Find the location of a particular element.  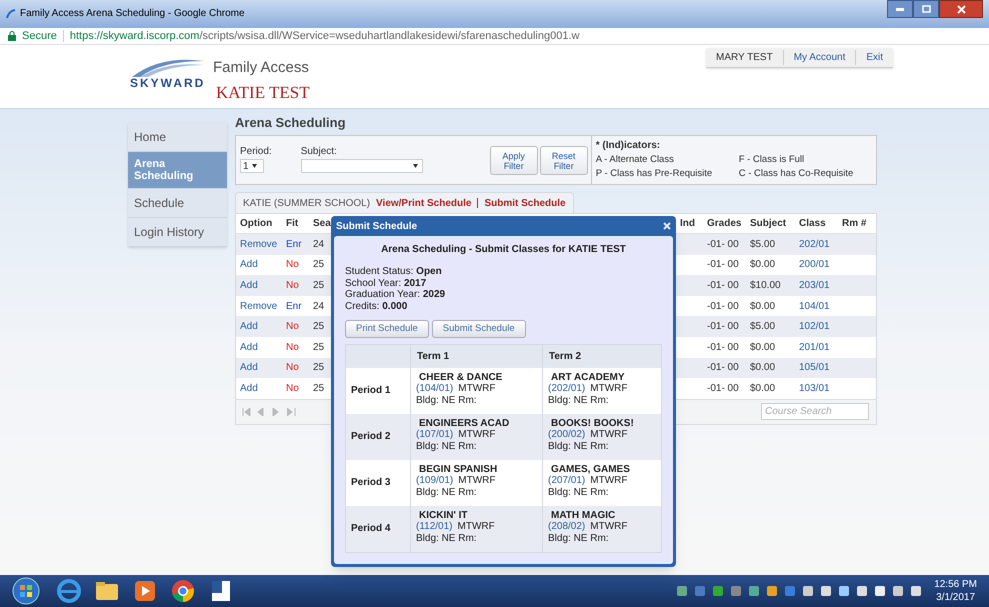

class-link: 102/01 is located at coordinates (816, 326).